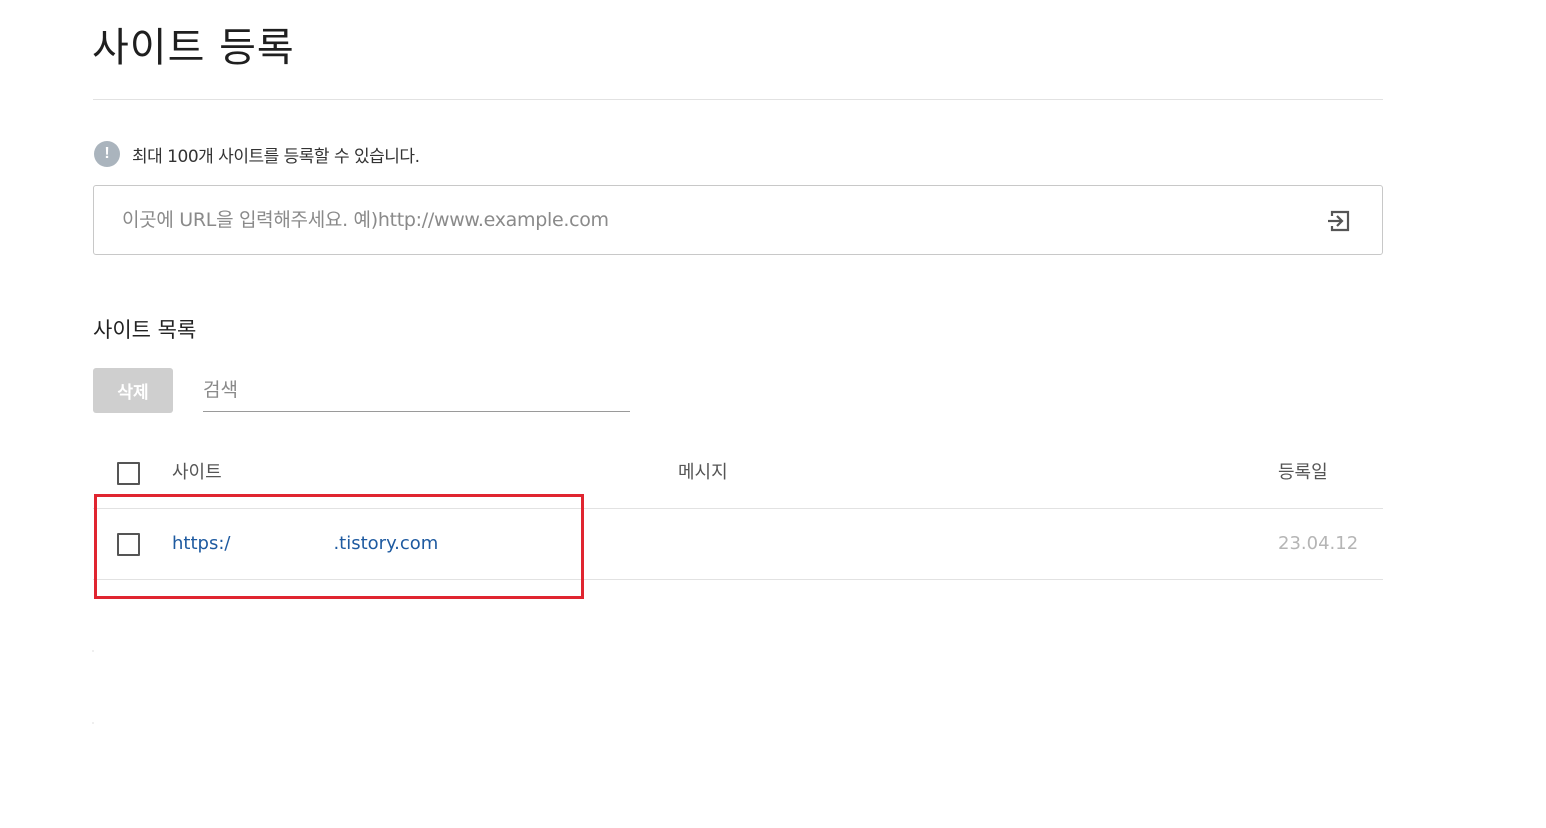 The height and width of the screenshot is (828, 1546). Describe the element at coordinates (738, 473) in the screenshot. I see `table-header: 사이트 메시지 등록일` at that location.